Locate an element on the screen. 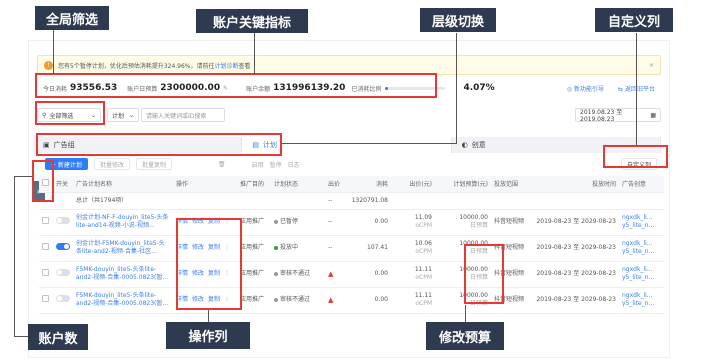 The image size is (706, 360). close-icon: × is located at coordinates (651, 65).